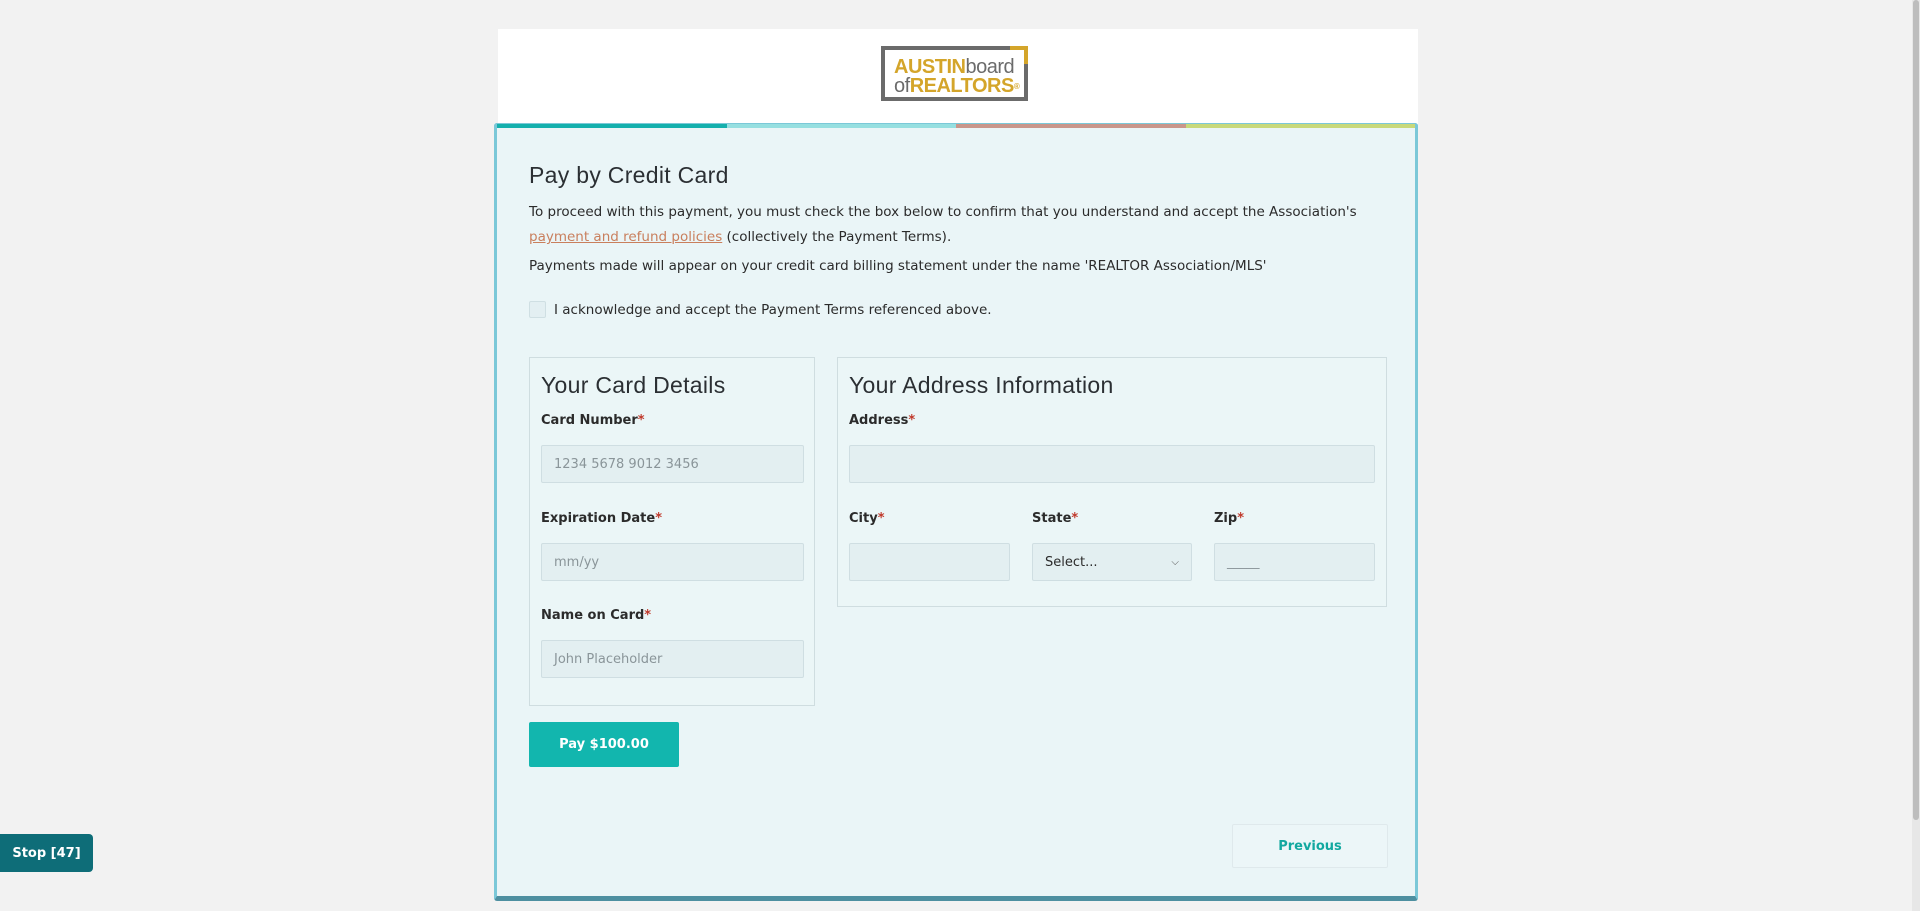 This screenshot has width=1920, height=911. What do you see at coordinates (1112, 562) in the screenshot?
I see `state-select: Select... ⌵` at bounding box center [1112, 562].